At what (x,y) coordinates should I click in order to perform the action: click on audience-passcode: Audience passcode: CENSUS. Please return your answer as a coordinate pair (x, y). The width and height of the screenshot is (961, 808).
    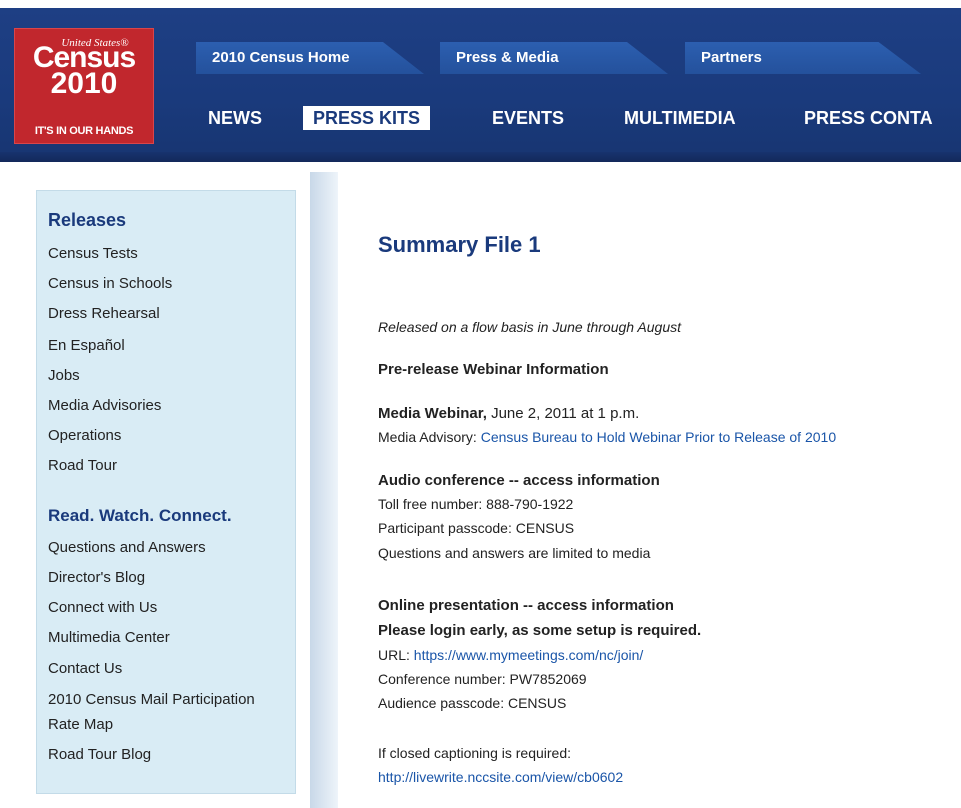
    Looking at the image, I should click on (472, 703).